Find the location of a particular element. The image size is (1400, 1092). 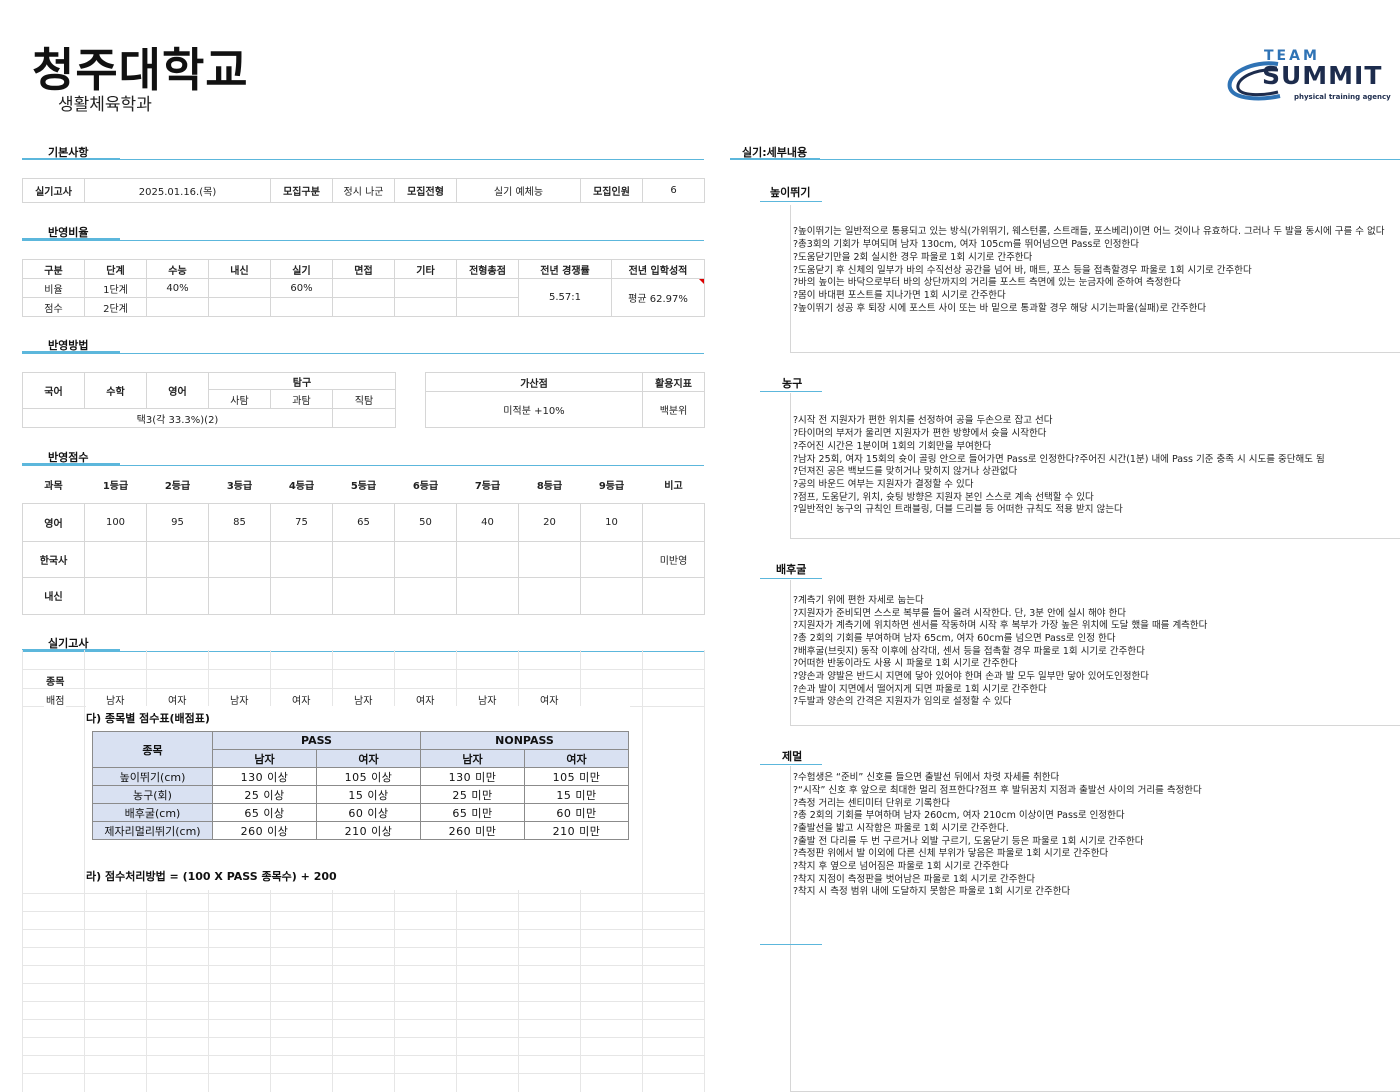

team-summit-logo: TEAM SUMMIT physical training agency is located at coordinates (1310, 76).